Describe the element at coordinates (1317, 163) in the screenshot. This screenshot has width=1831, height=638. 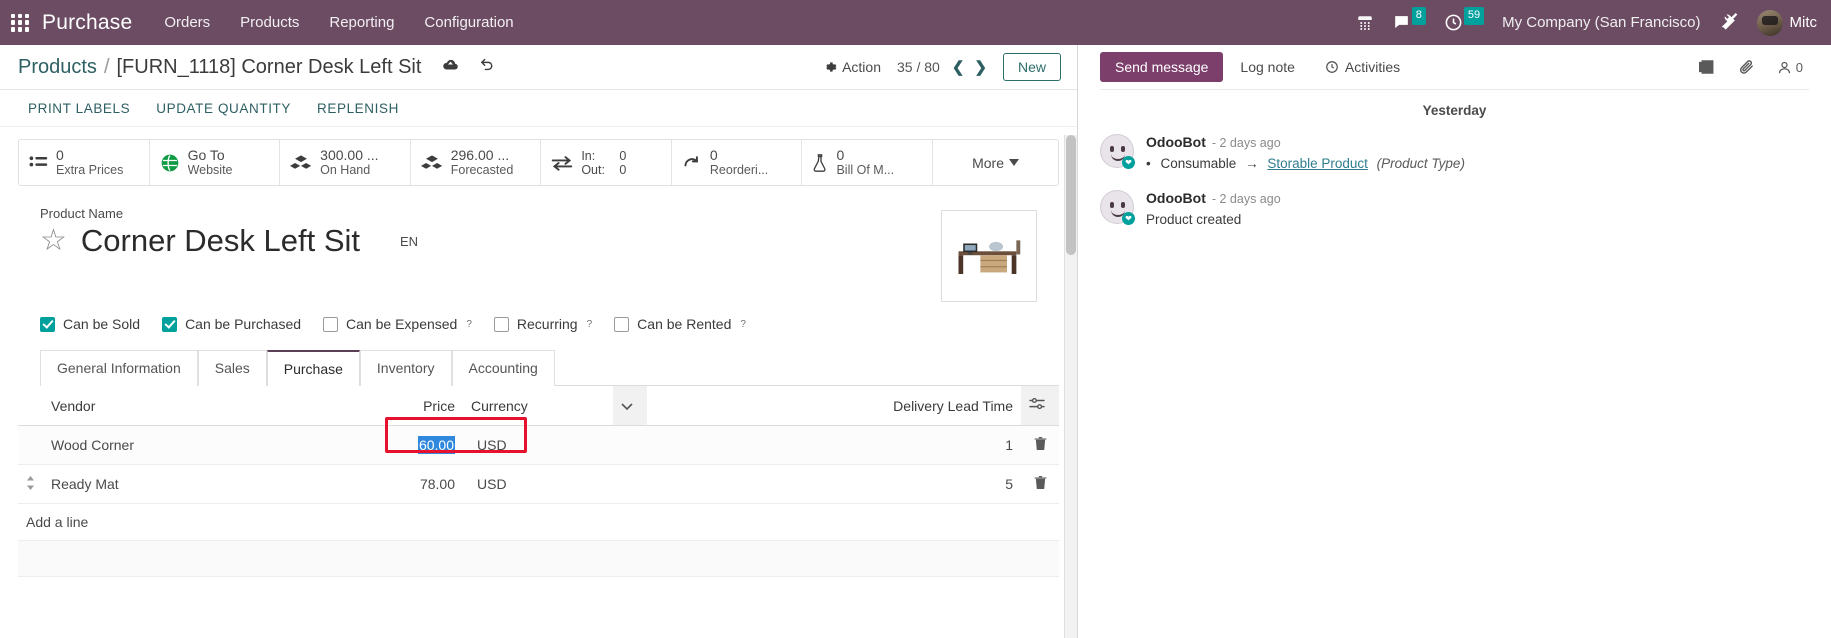
I see `new-value: Storable Product` at that location.